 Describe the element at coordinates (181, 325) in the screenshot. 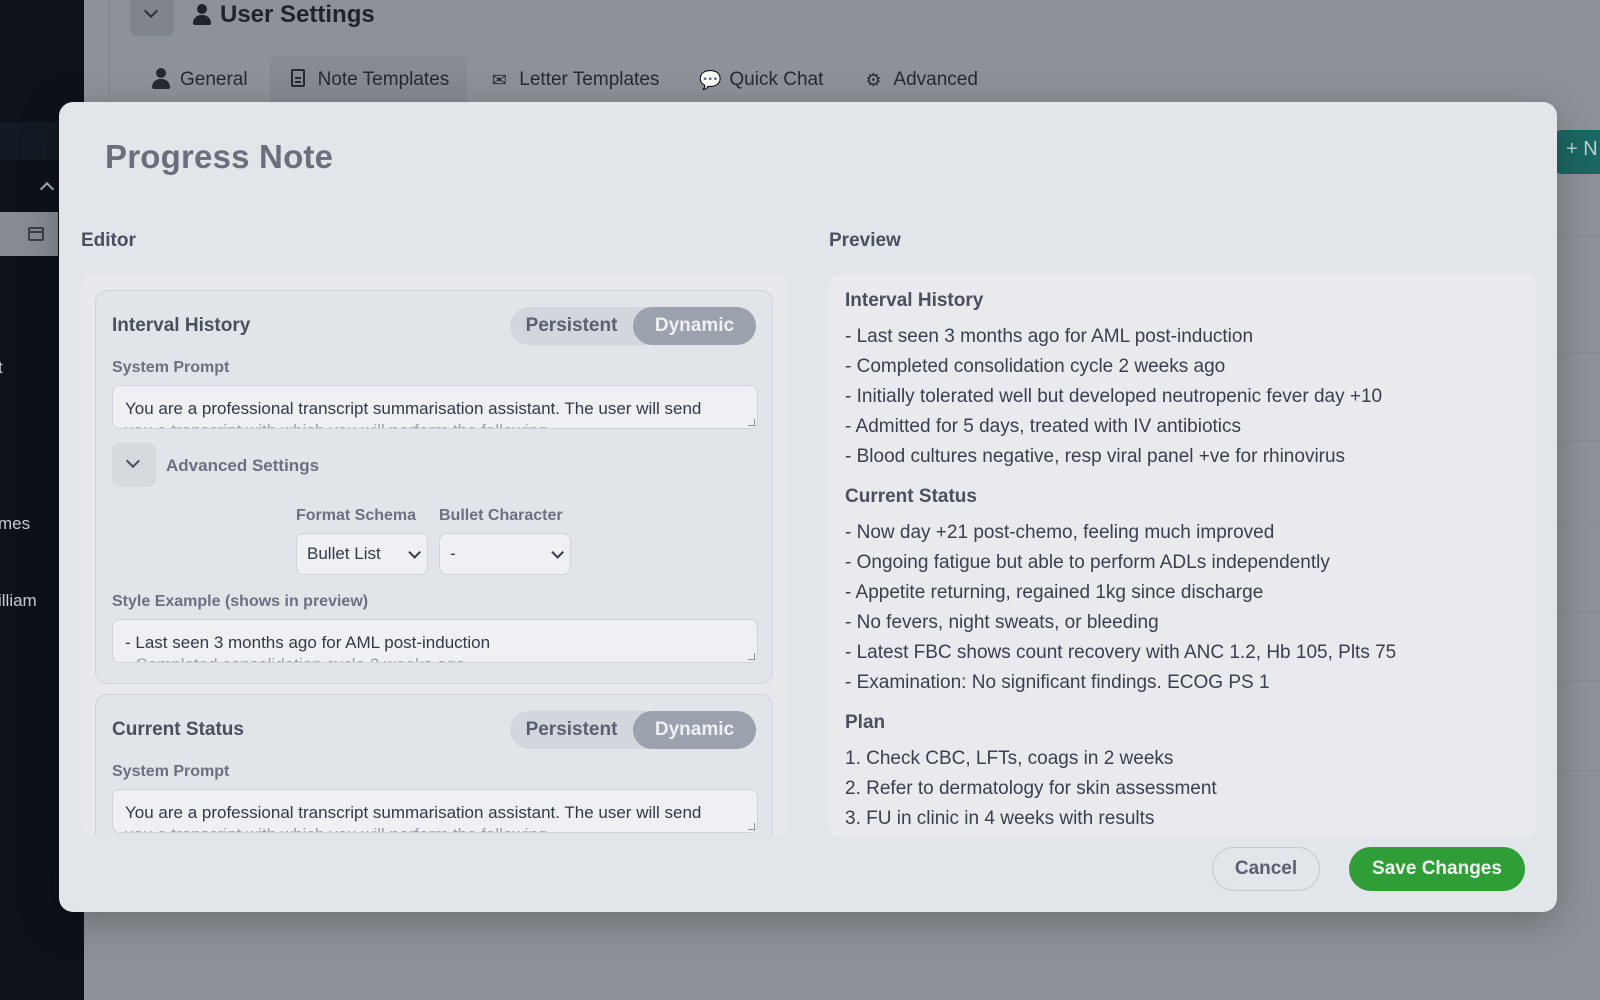

I see `section-title: Interval History` at that location.